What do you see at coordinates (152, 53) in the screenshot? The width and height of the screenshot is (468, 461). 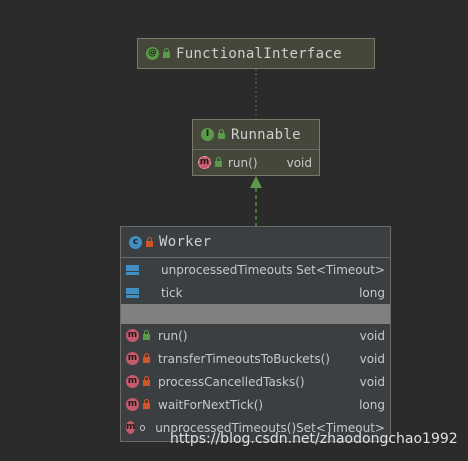 I see `at-sign-annotation-icon: @` at bounding box center [152, 53].